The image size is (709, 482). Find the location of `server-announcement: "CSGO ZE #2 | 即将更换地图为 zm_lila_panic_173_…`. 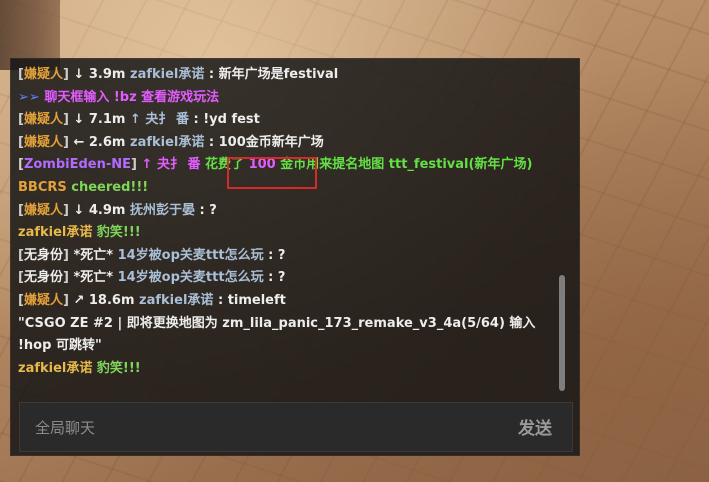

server-announcement: "CSGO ZE #2 | 即将更换地图为 zm_lila_panic_173_… is located at coordinates (277, 334).